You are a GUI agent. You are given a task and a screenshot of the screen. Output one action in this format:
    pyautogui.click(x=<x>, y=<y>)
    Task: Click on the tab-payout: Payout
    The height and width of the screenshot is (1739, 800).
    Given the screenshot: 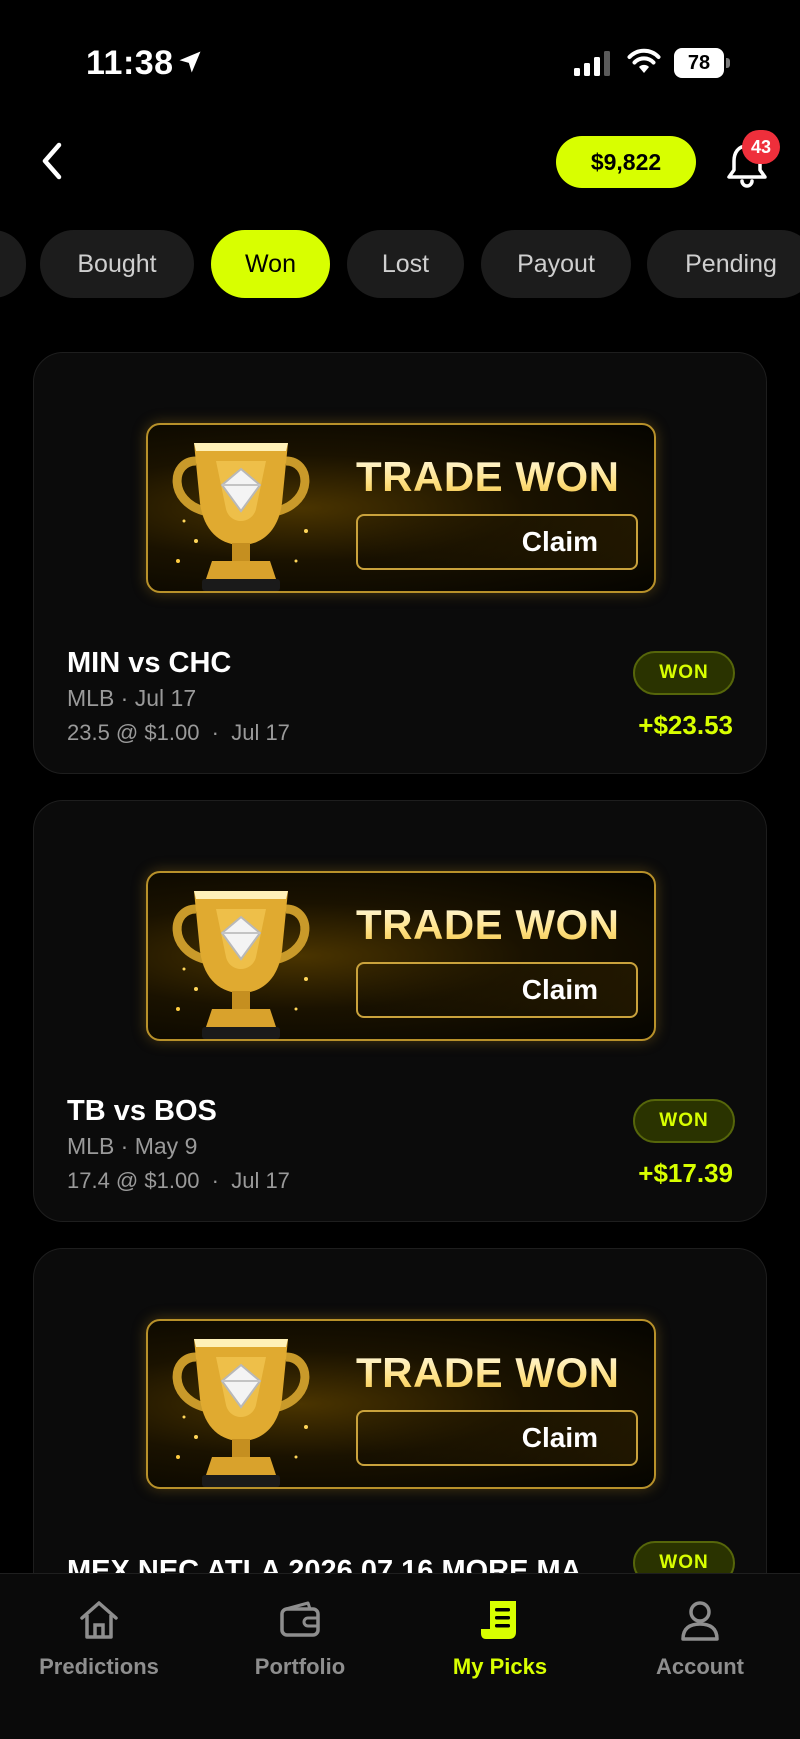 What is the action you would take?
    pyautogui.click(x=556, y=264)
    